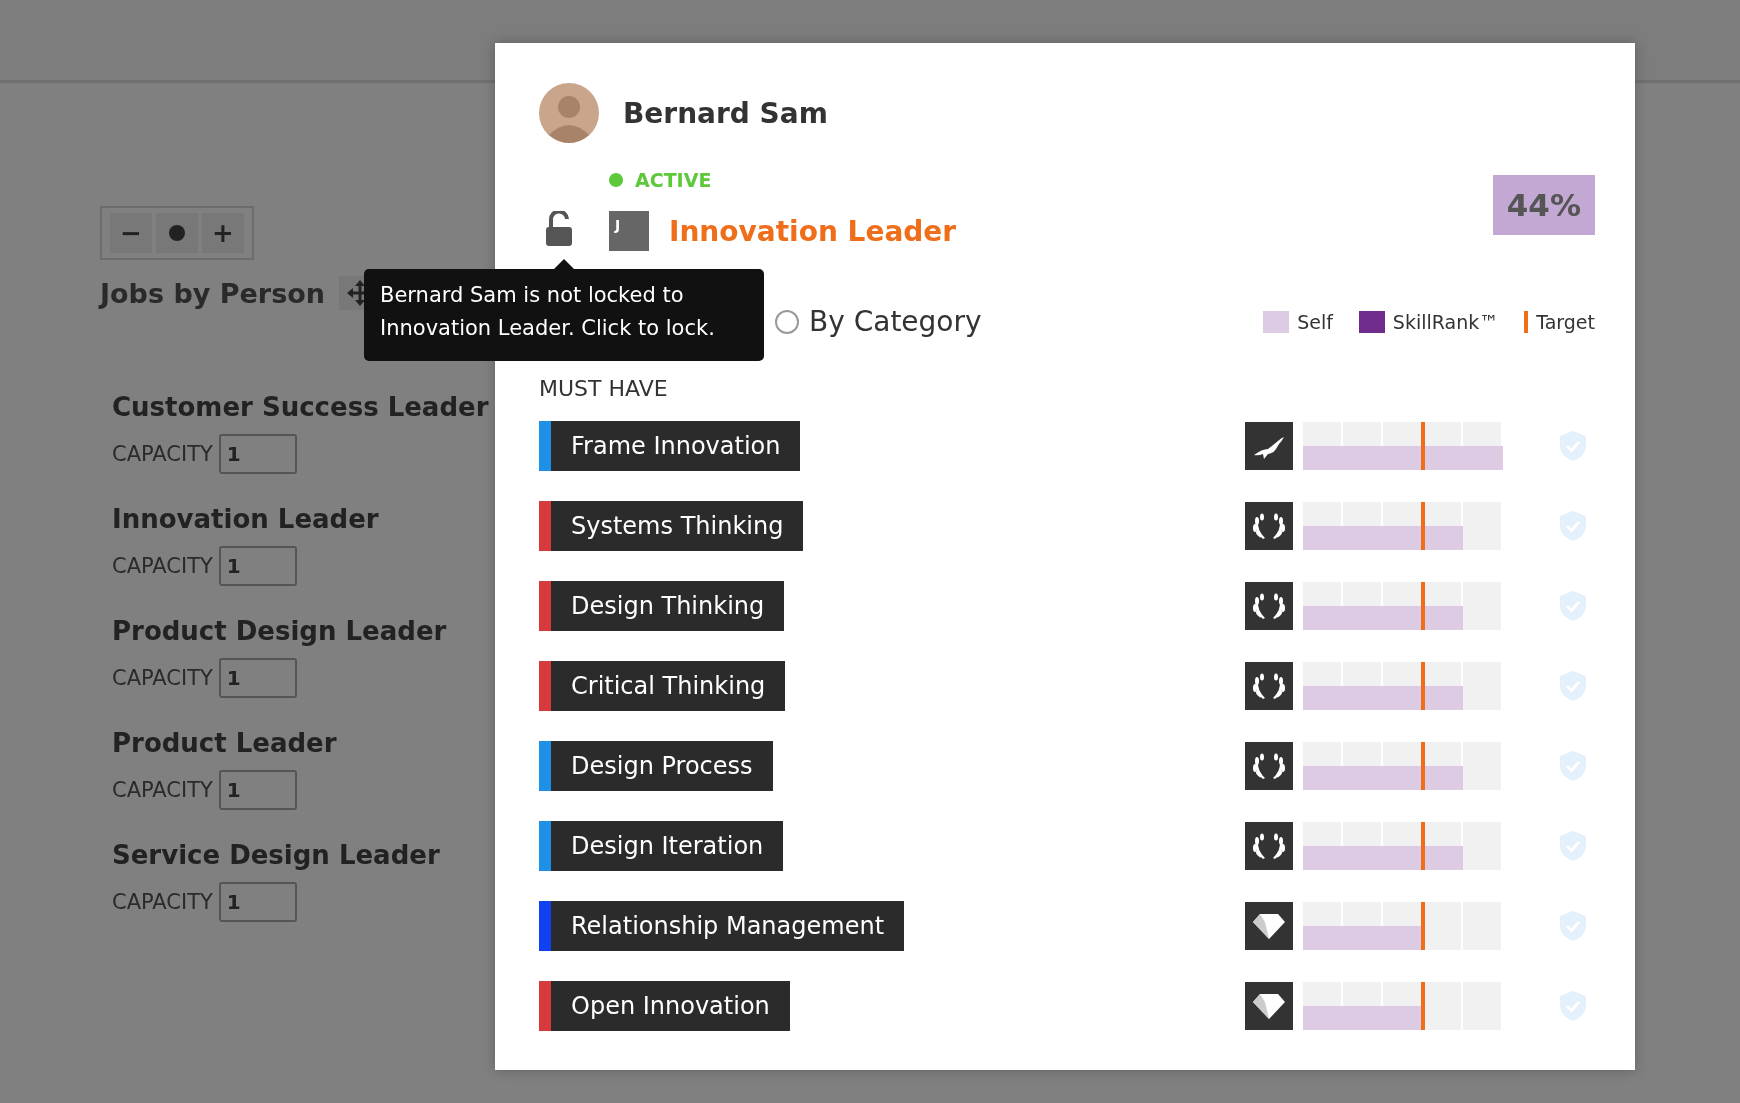 This screenshot has width=1740, height=1103. What do you see at coordinates (1445, 321) in the screenshot?
I see `legend-label: SkillRank™` at bounding box center [1445, 321].